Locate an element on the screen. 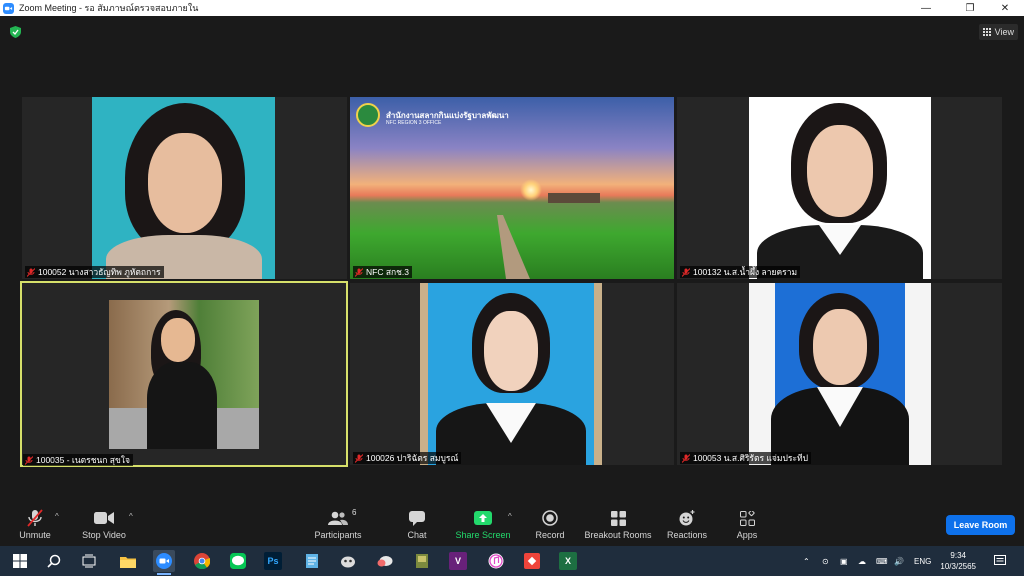  windows-taskbar: Ps V X ⌃ ⊙ ▣ ☁ ⌨ 🔊 ENG 9:34 10/3/2565 is located at coordinates (512, 561).